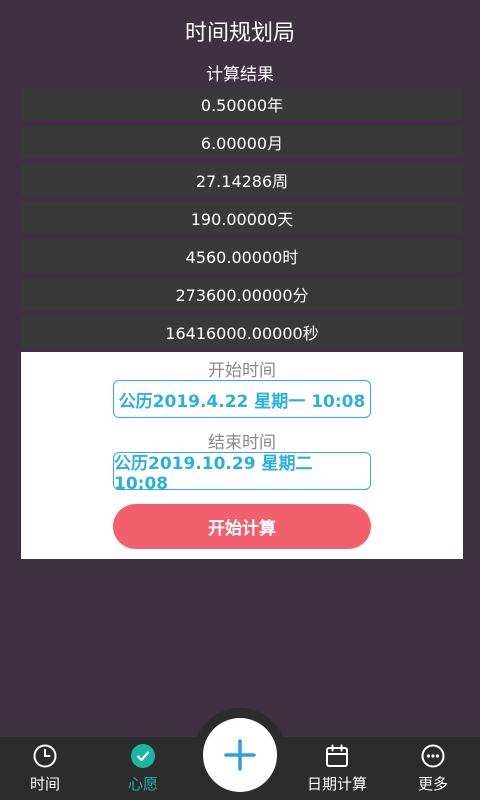 This screenshot has height=800, width=480. I want to click on calendar-icon, so click(337, 755).